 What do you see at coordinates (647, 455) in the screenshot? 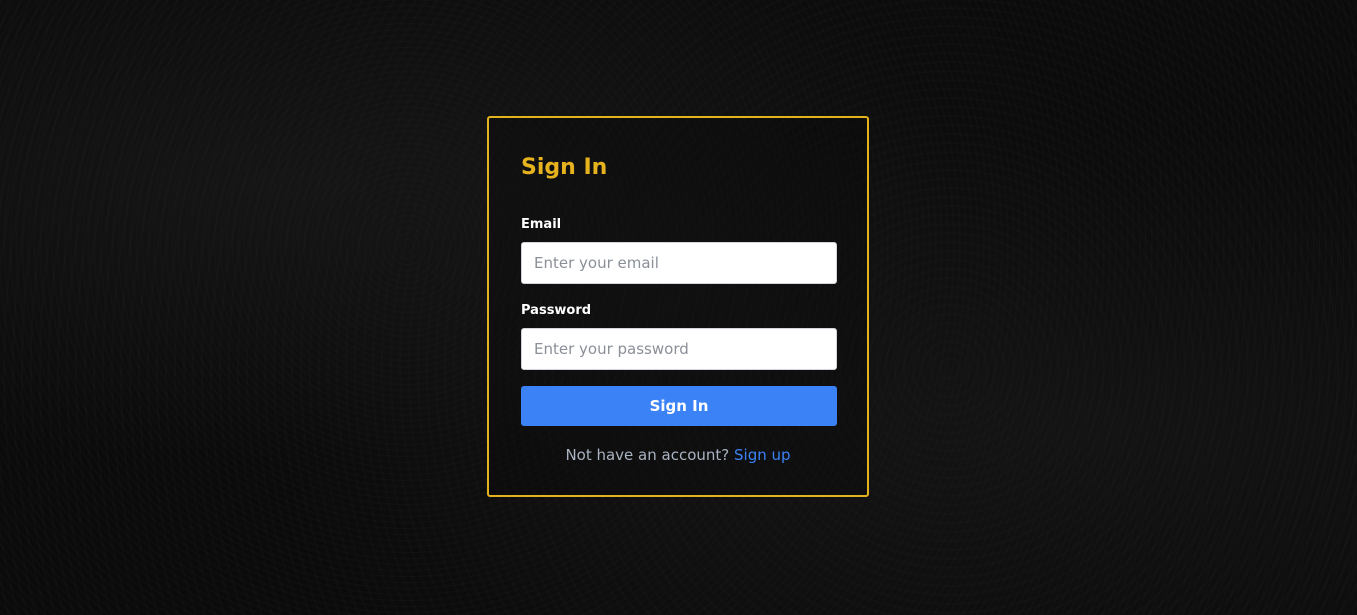
I see `signup-prompt-text: Not have an account?` at bounding box center [647, 455].